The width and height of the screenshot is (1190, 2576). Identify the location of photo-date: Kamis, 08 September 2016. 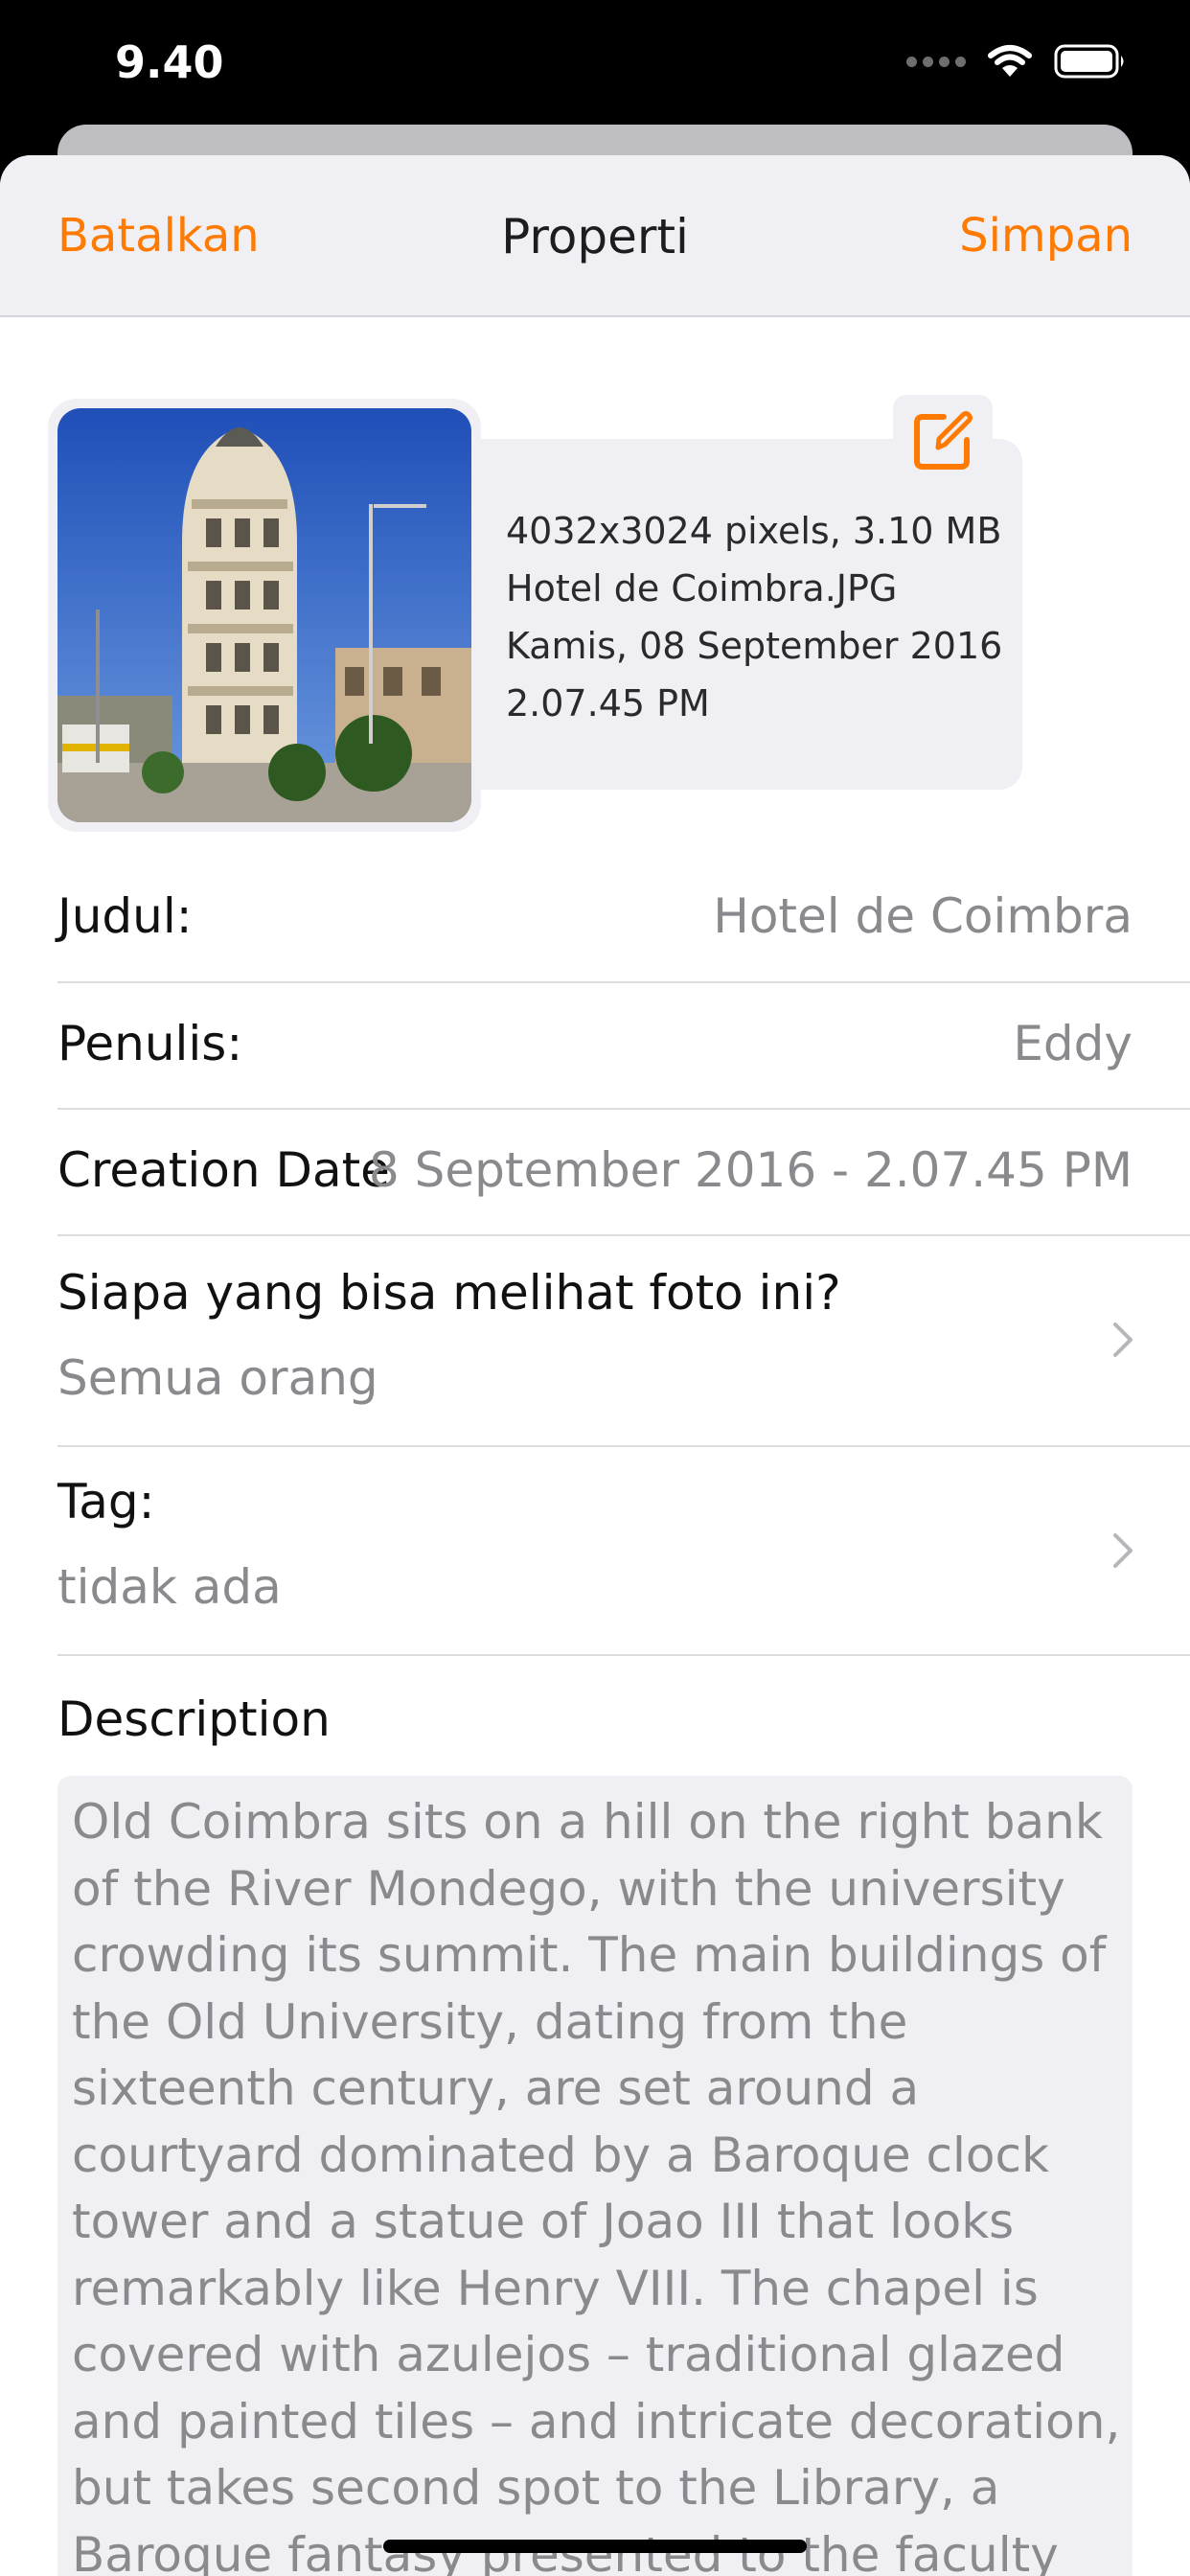
(755, 646).